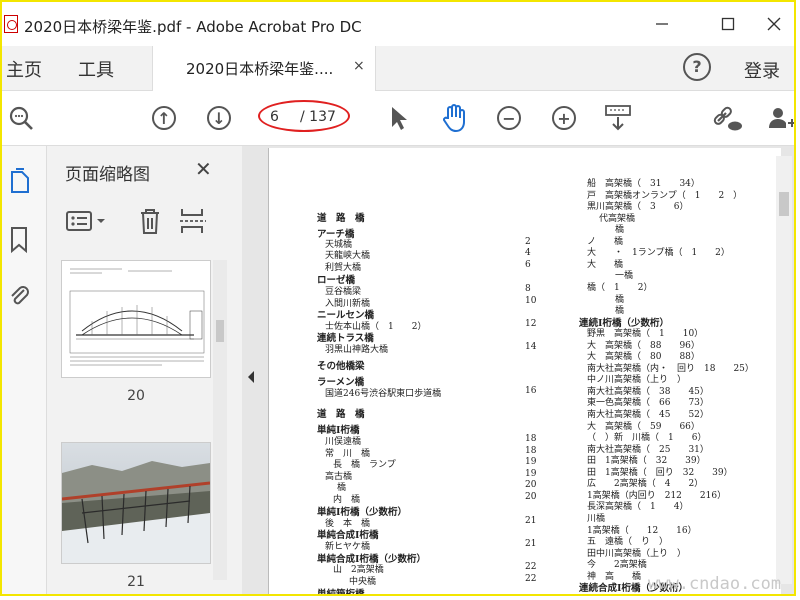 The image size is (800, 600). What do you see at coordinates (107, 175) in the screenshot?
I see `thumbnail-pane-title: 页面缩略图` at bounding box center [107, 175].